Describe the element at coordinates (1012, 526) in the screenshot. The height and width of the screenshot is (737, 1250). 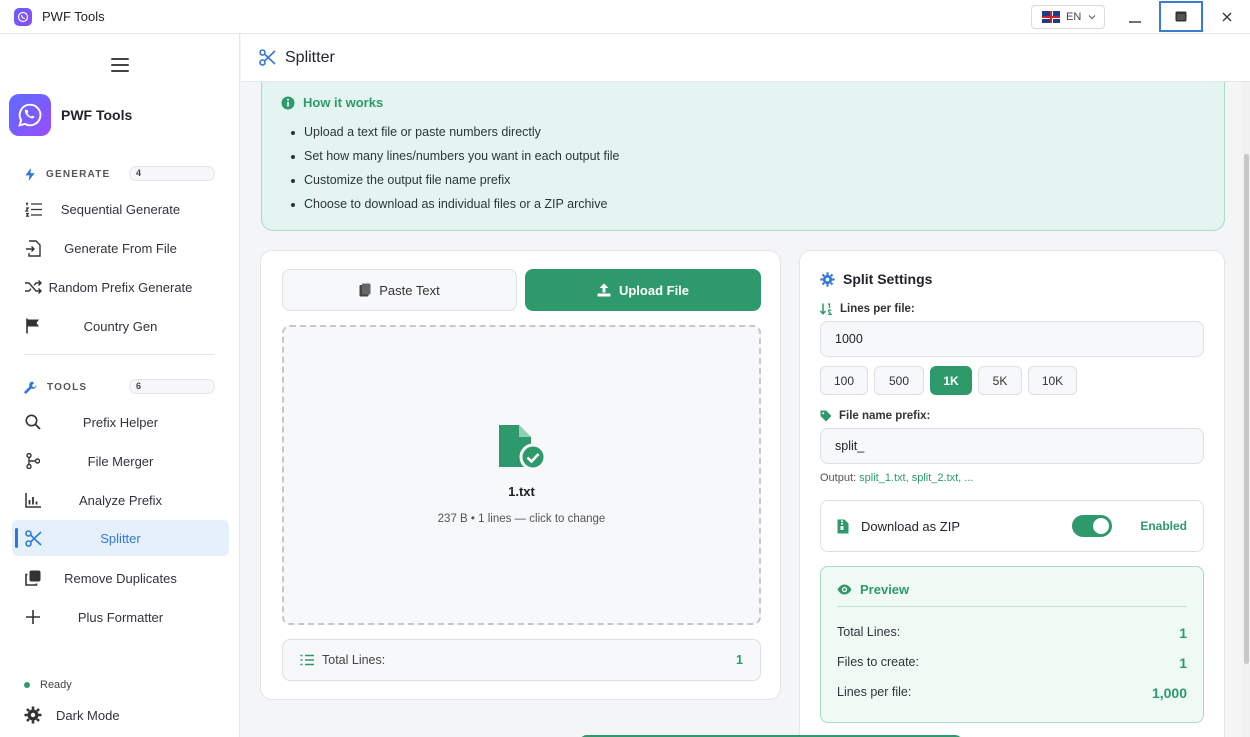
I see `zip-option-row: Download as ZIP Enabled` at that location.